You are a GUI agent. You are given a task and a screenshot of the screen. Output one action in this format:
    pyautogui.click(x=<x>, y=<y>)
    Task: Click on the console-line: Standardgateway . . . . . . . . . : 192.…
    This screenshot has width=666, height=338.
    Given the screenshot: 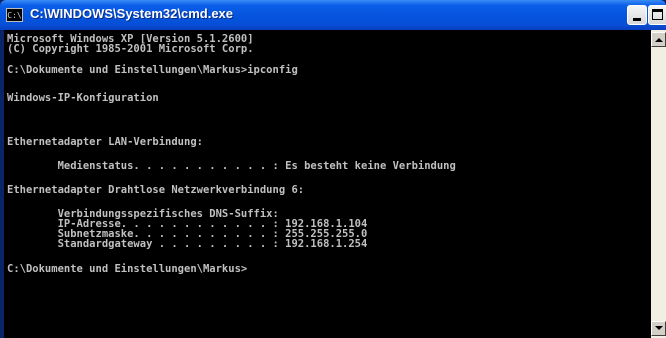 What is the action you would take?
    pyautogui.click(x=187, y=244)
    